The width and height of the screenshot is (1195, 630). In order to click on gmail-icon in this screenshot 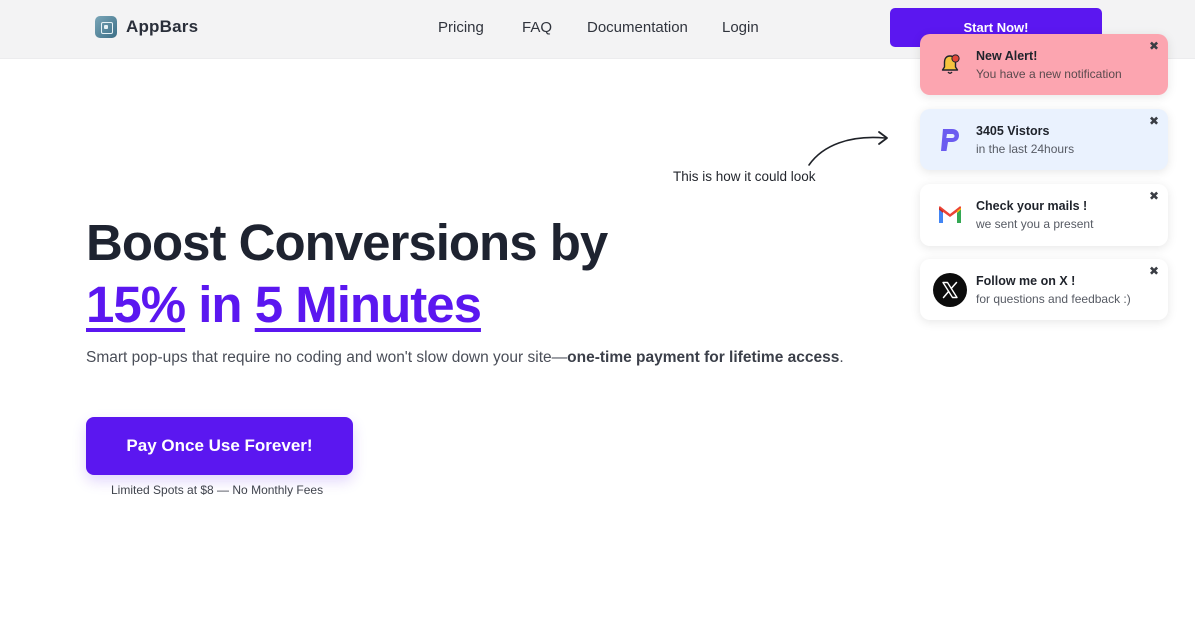, I will do `click(950, 215)`.